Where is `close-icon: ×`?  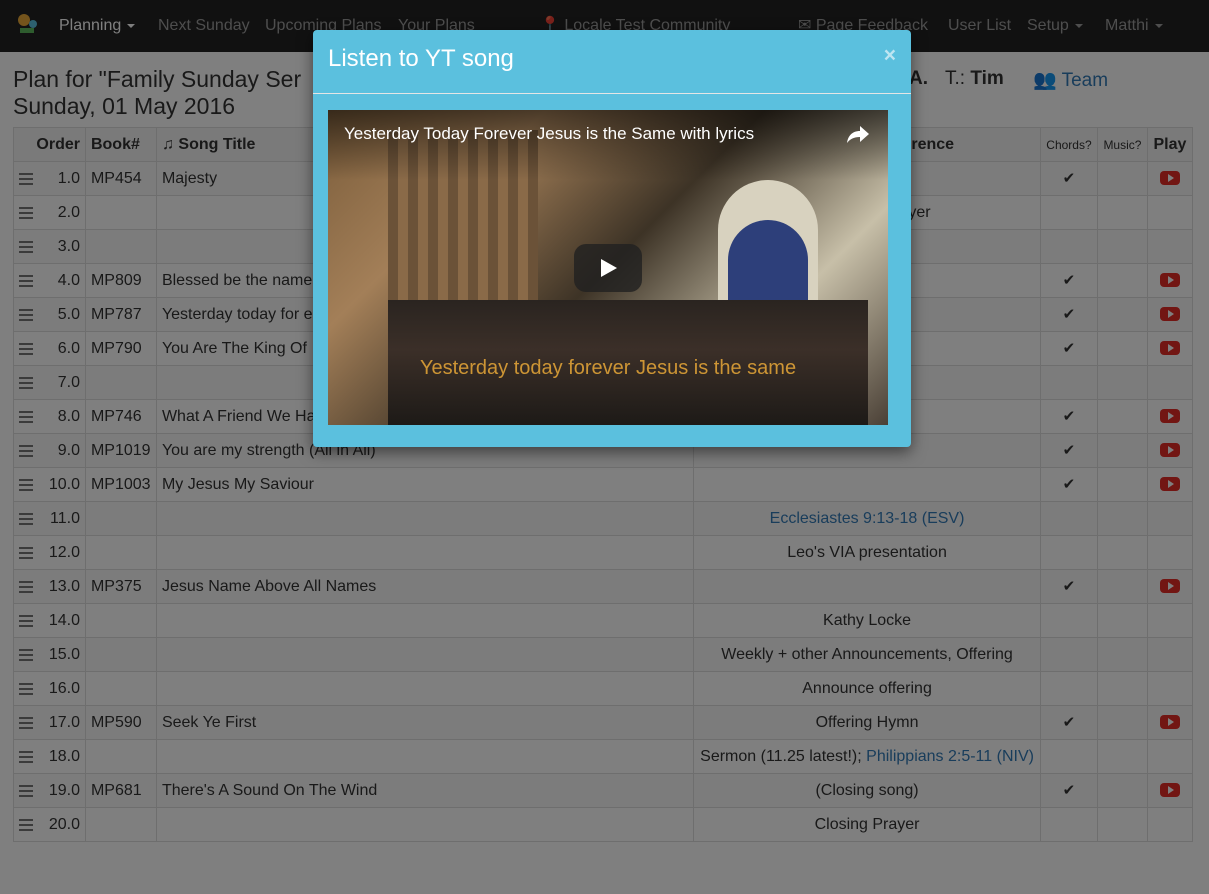 close-icon: × is located at coordinates (890, 56).